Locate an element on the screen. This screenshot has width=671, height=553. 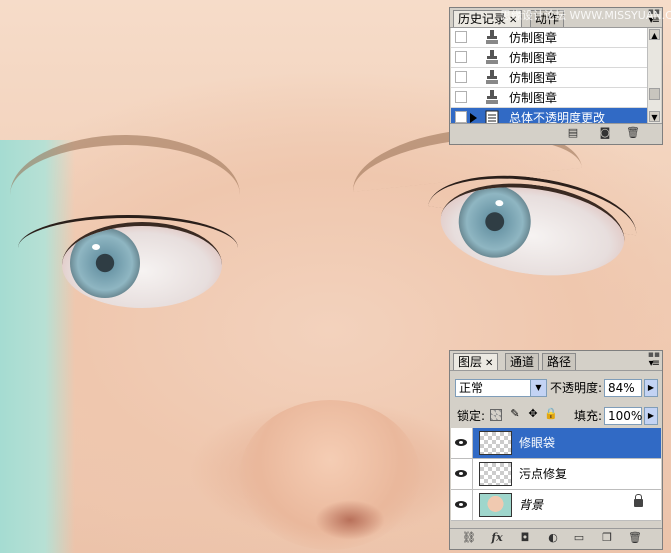
opacity-input: 84% is located at coordinates (623, 388).